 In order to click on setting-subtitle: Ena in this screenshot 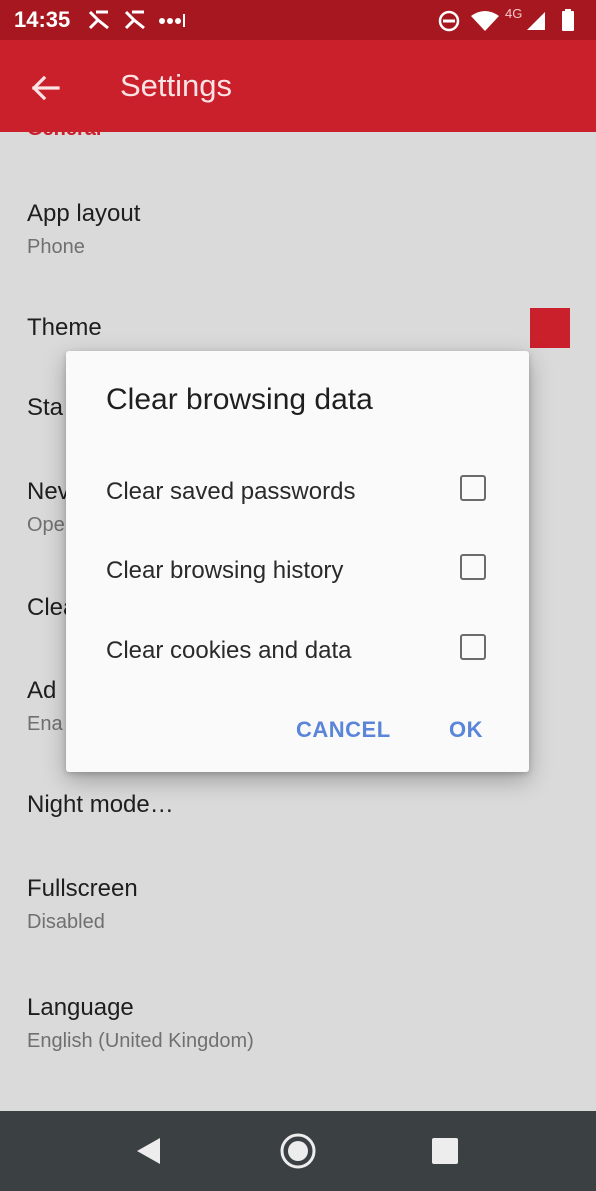, I will do `click(45, 724)`.